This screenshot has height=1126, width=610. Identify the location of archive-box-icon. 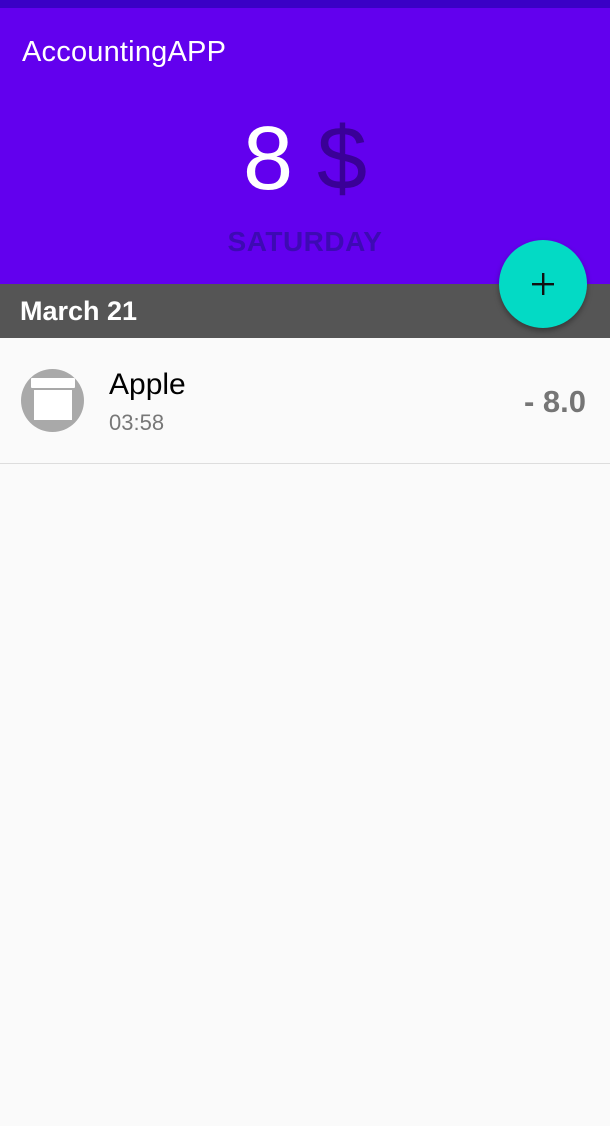
(52, 400).